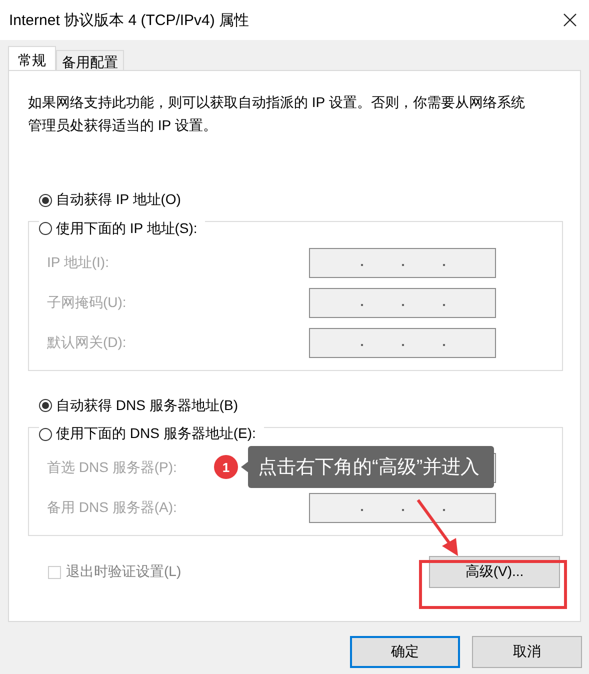 This screenshot has height=674, width=589. I want to click on field-label: 首选 DNS 服务器(P):, so click(112, 468).